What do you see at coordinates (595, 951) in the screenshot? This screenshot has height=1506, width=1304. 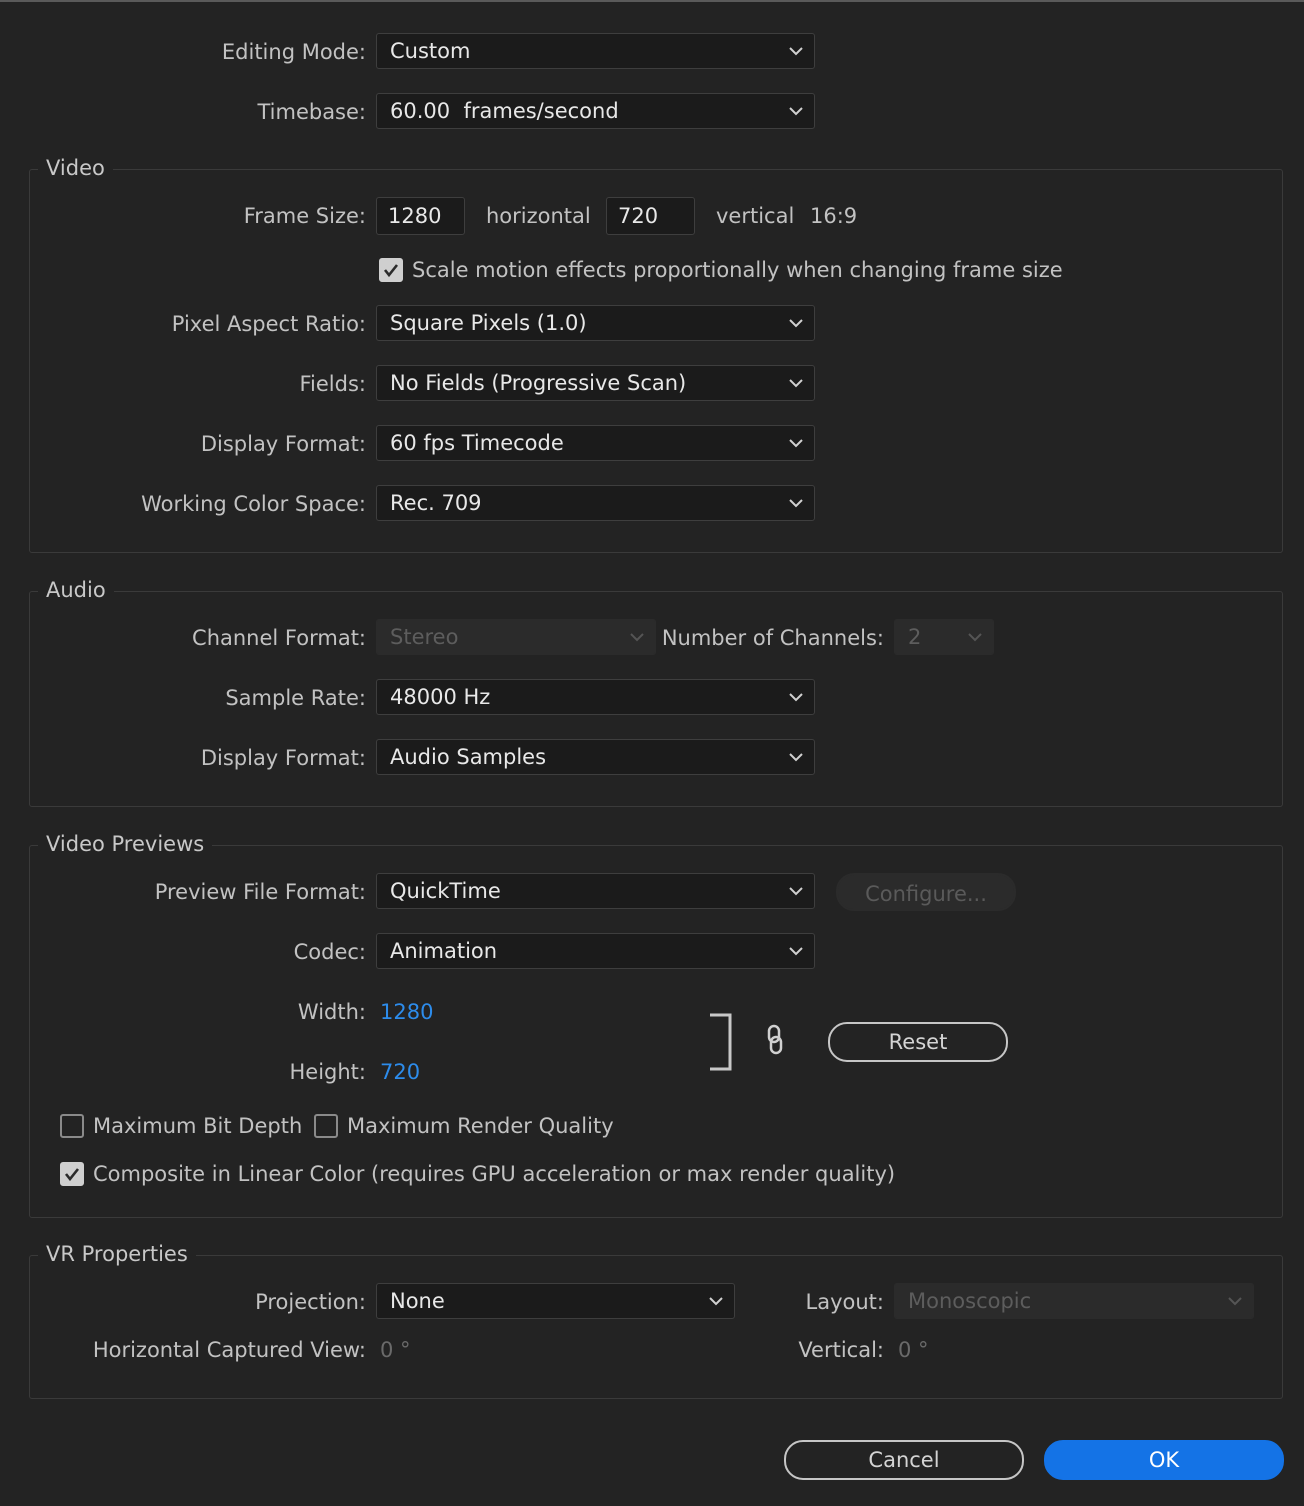 I see `codec-dropdown: Animation` at bounding box center [595, 951].